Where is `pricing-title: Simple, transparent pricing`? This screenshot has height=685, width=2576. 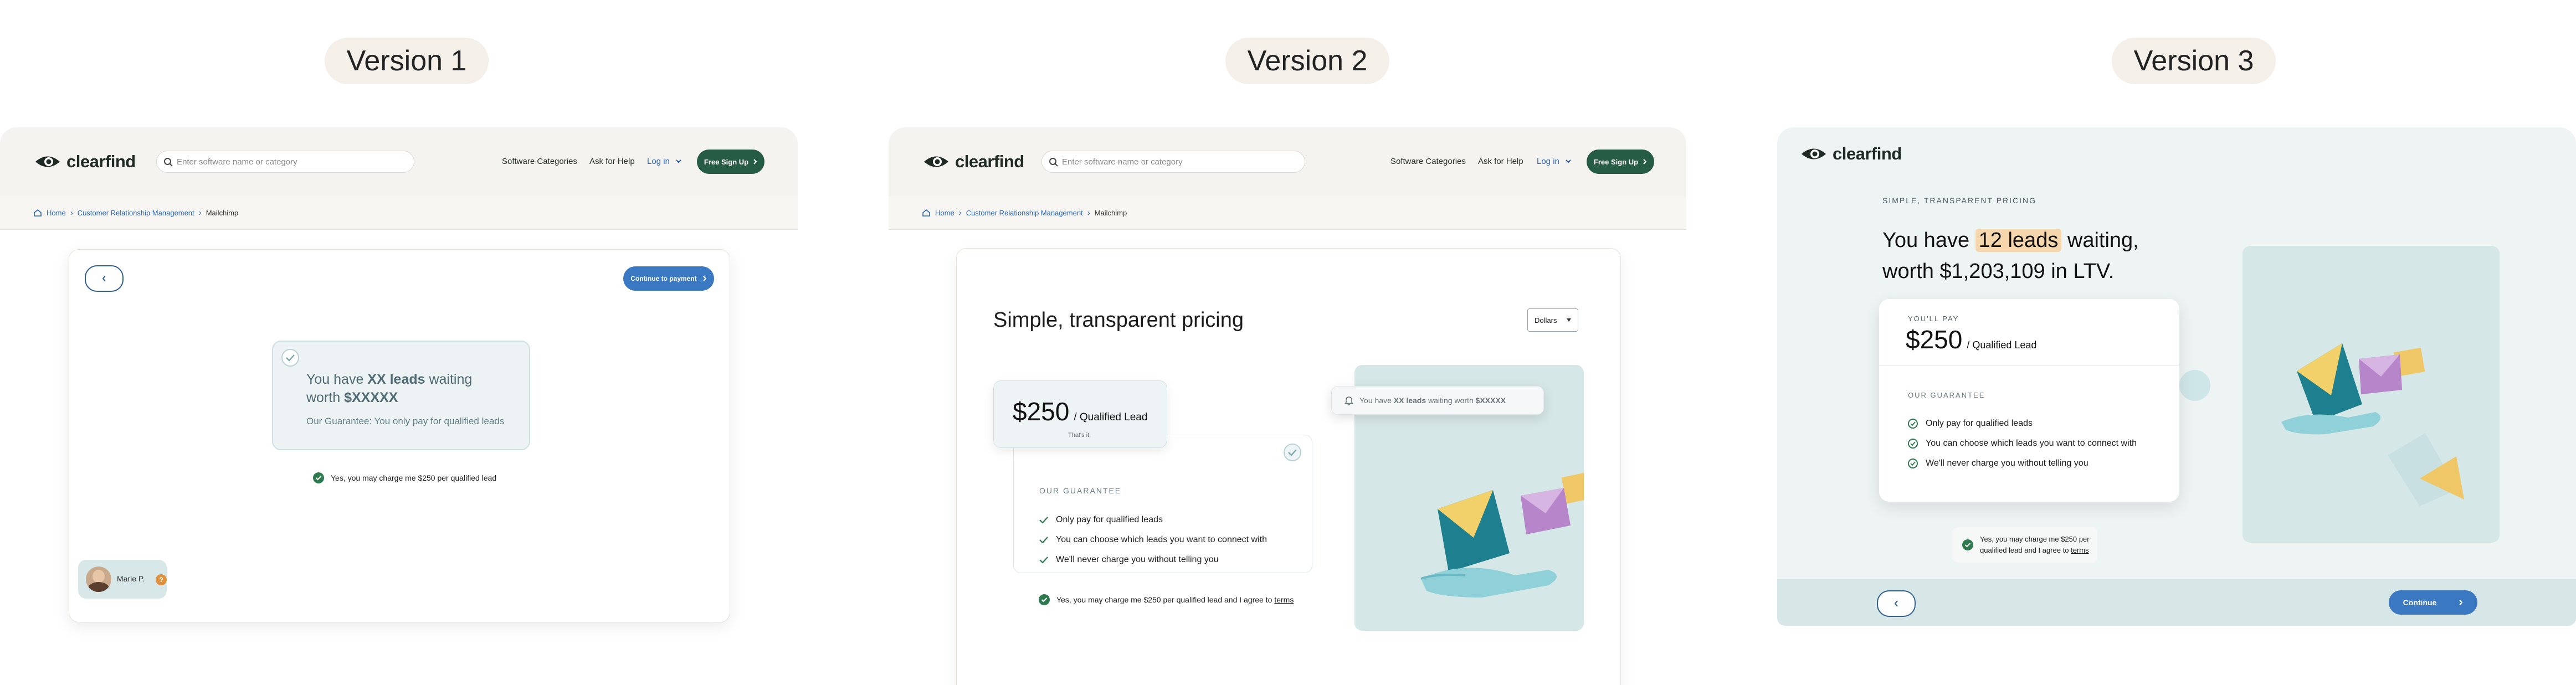
pricing-title: Simple, transparent pricing is located at coordinates (1118, 320).